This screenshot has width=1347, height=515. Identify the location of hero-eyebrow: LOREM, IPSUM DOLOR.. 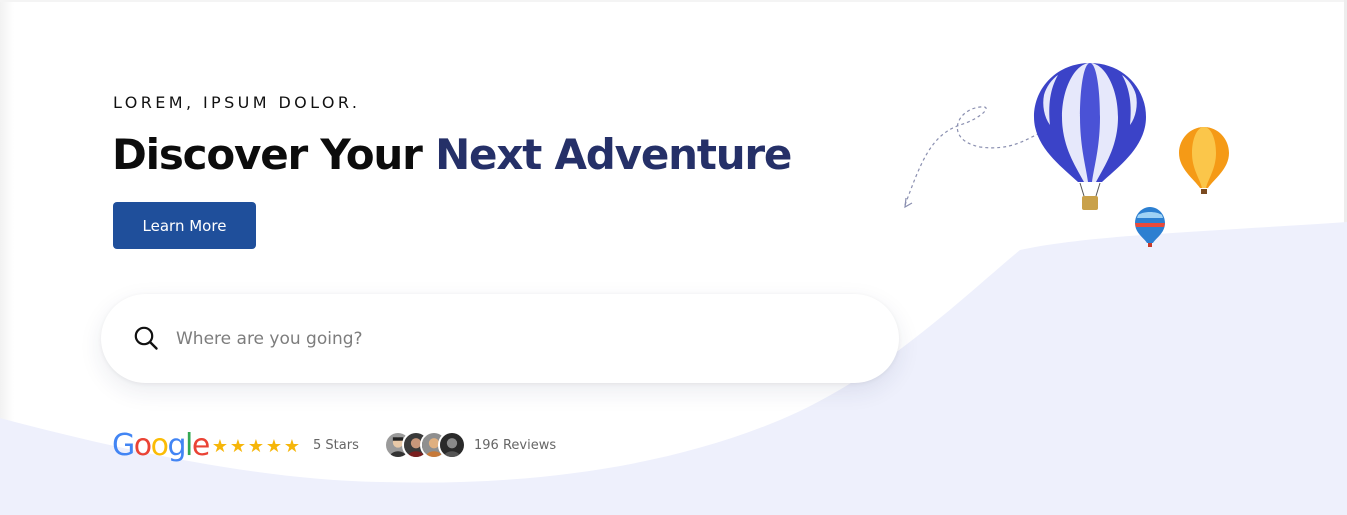
(237, 102).